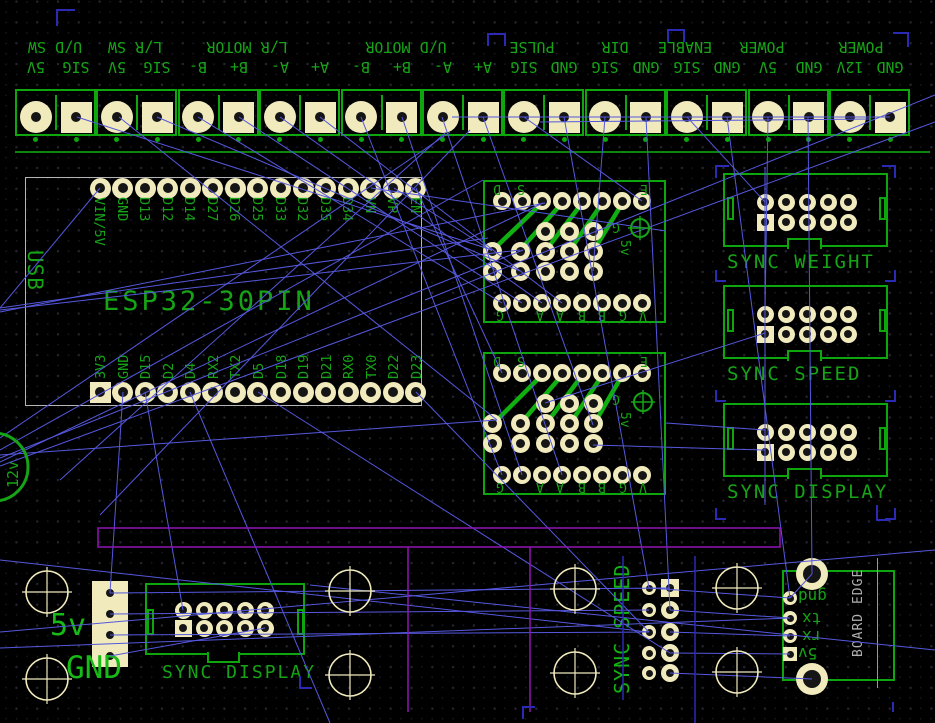  What do you see at coordinates (15, 467) in the screenshot?
I see `power-jack-outline` at bounding box center [15, 467].